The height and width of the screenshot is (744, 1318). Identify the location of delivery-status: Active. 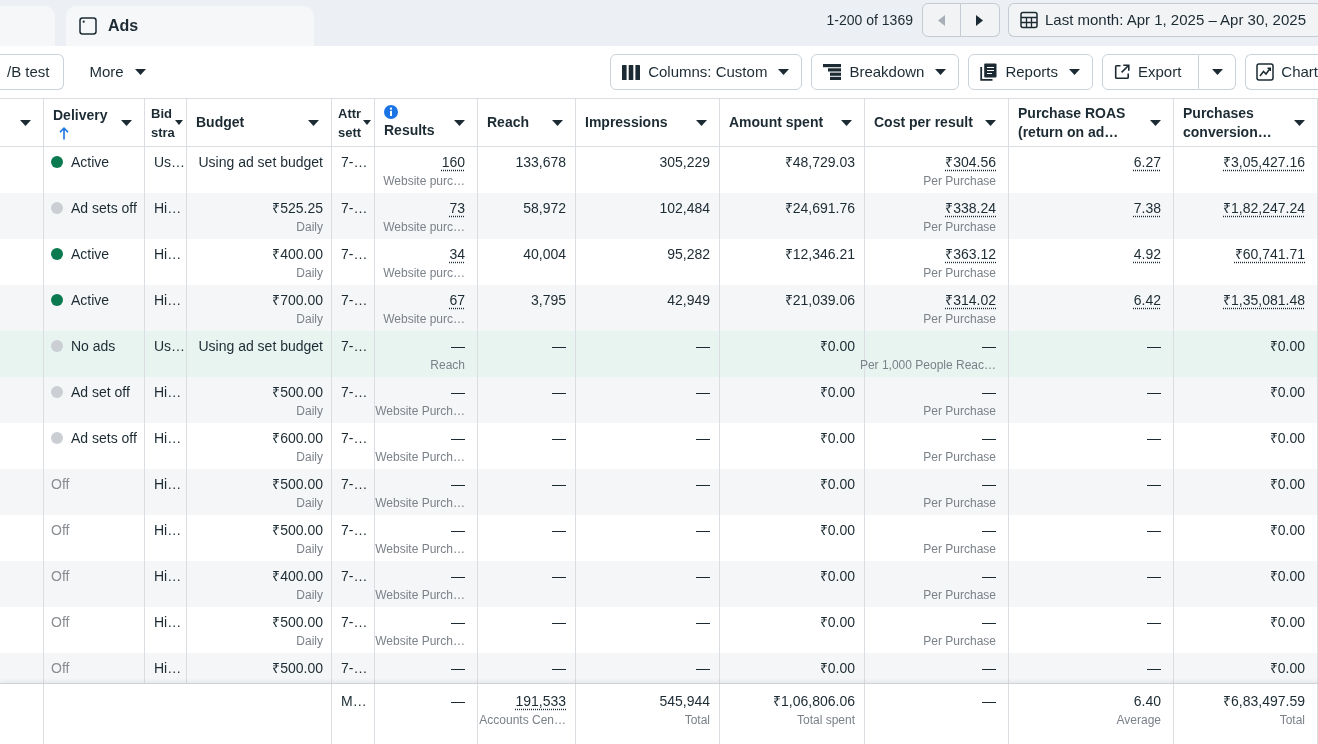
(90, 300).